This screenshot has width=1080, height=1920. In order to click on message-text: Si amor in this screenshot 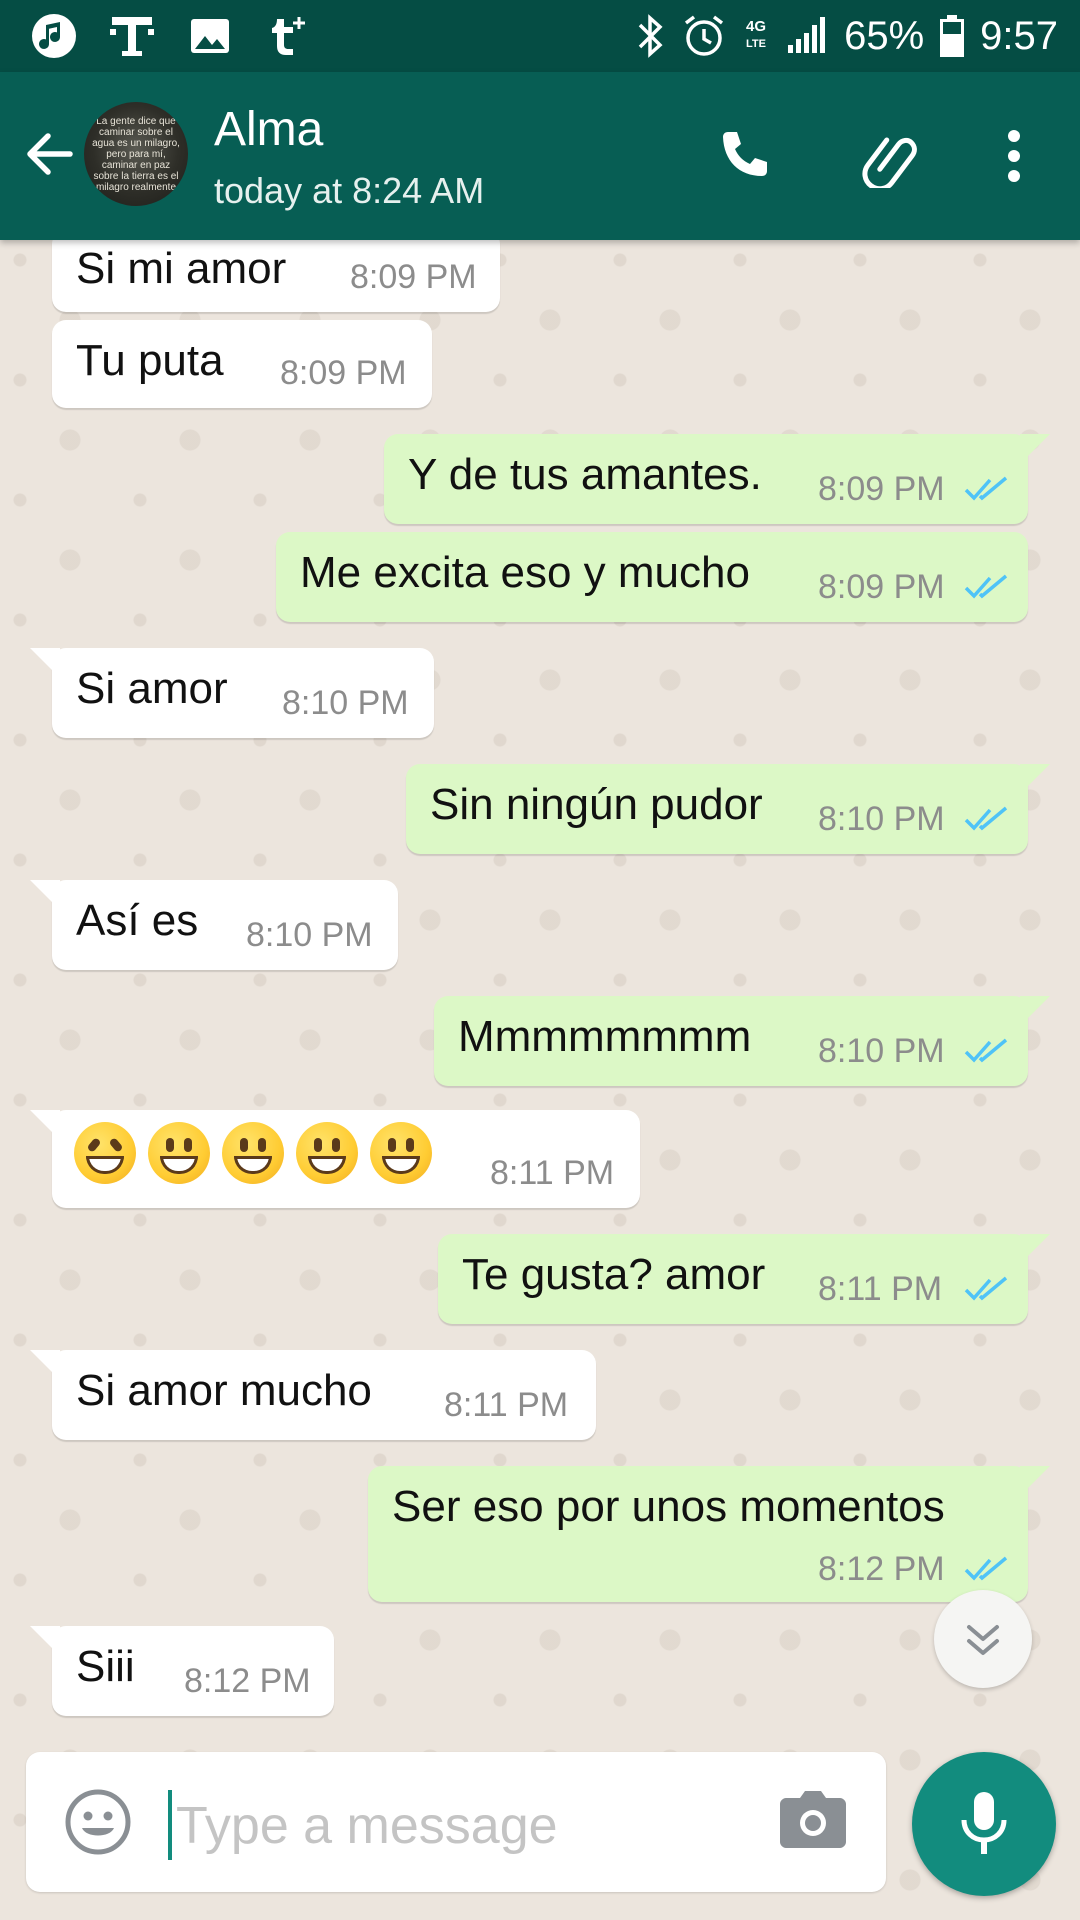, I will do `click(152, 688)`.